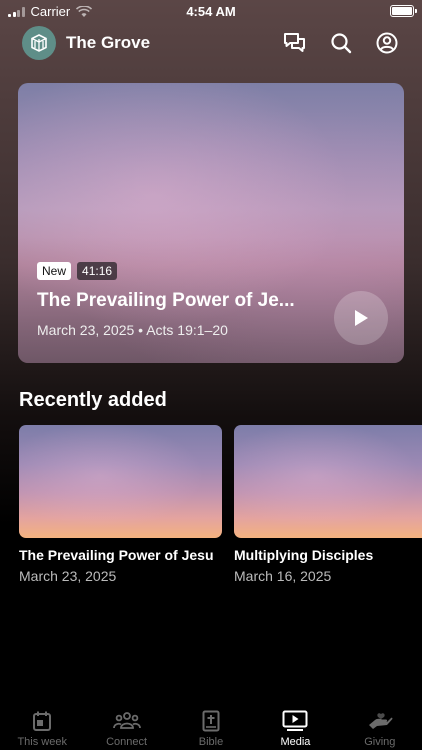 This screenshot has height=750, width=422. I want to click on status-time: 4:54 AM, so click(211, 11).